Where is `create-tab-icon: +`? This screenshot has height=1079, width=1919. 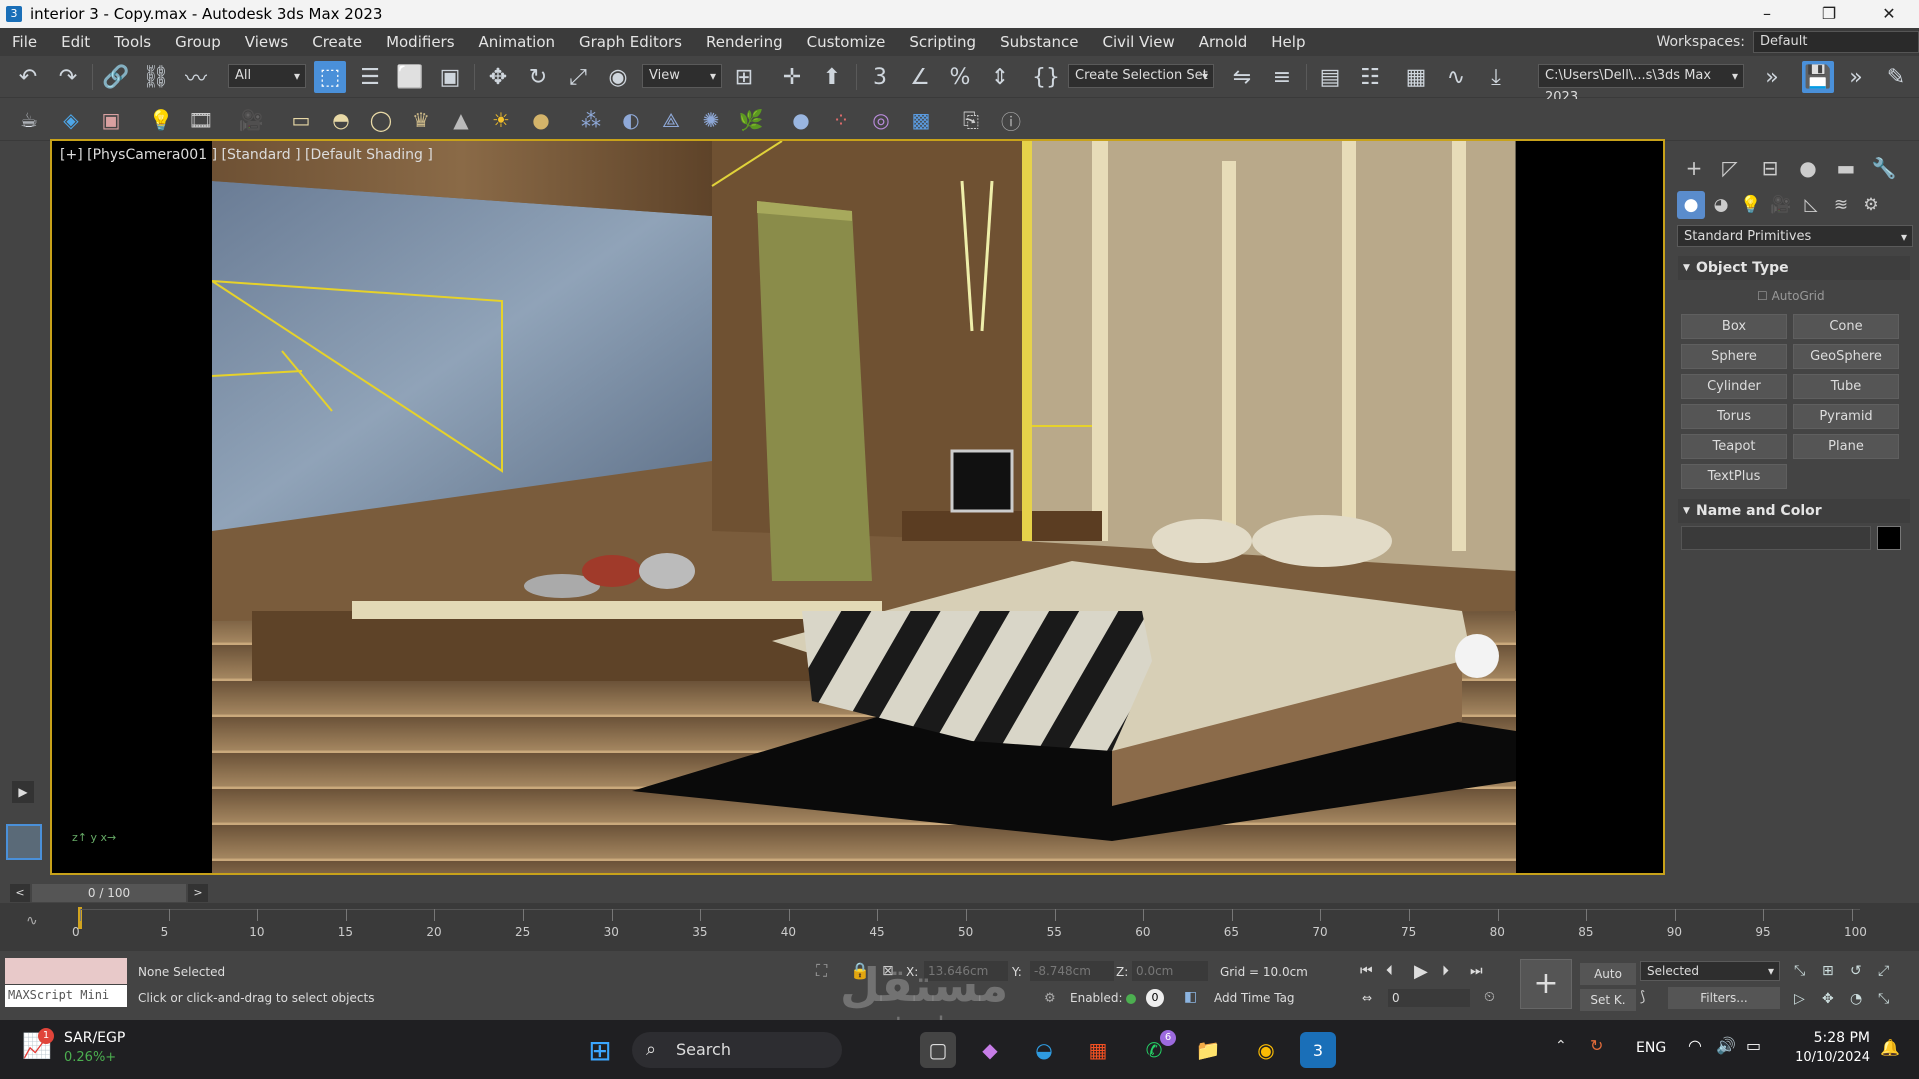
create-tab-icon: + is located at coordinates (1694, 168).